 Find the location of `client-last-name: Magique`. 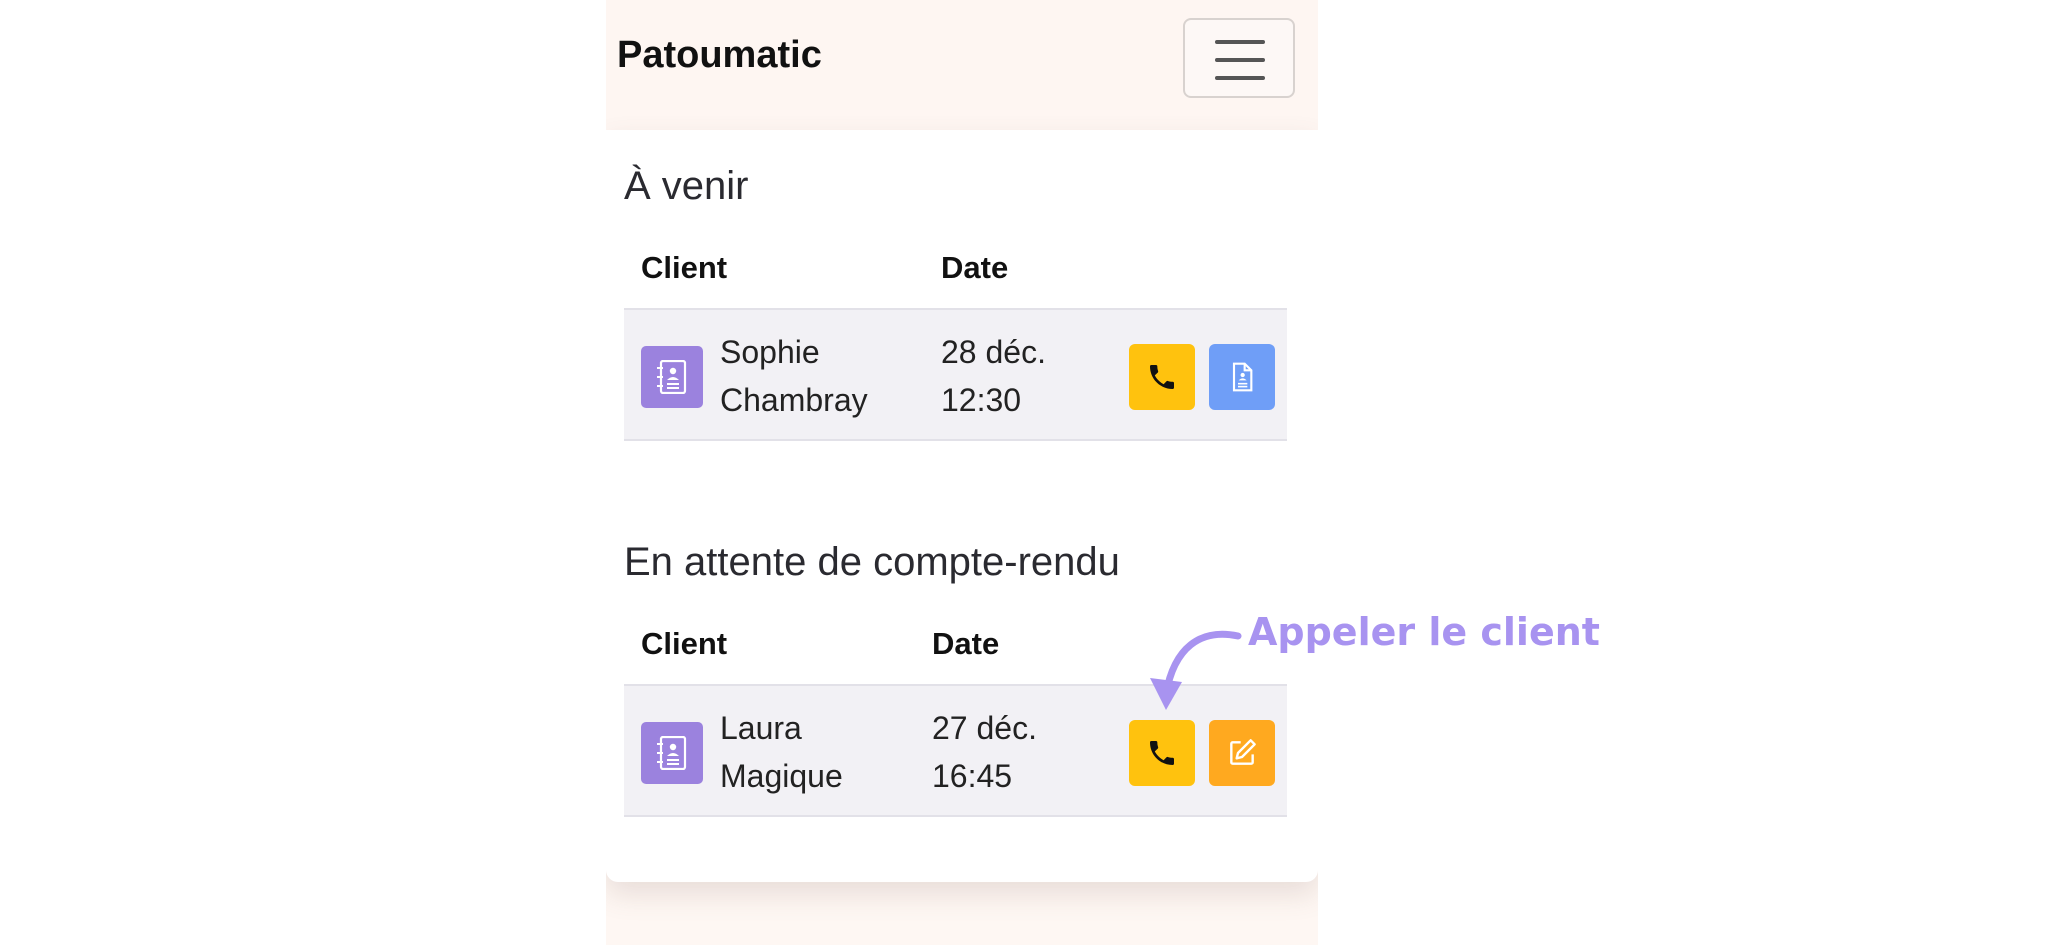

client-last-name: Magique is located at coordinates (781, 776).